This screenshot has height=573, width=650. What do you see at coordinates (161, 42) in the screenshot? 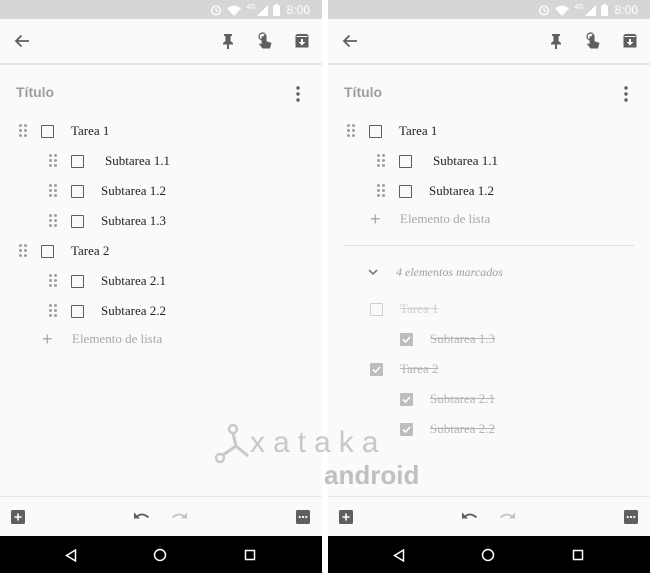
I see `note-toolbar` at bounding box center [161, 42].